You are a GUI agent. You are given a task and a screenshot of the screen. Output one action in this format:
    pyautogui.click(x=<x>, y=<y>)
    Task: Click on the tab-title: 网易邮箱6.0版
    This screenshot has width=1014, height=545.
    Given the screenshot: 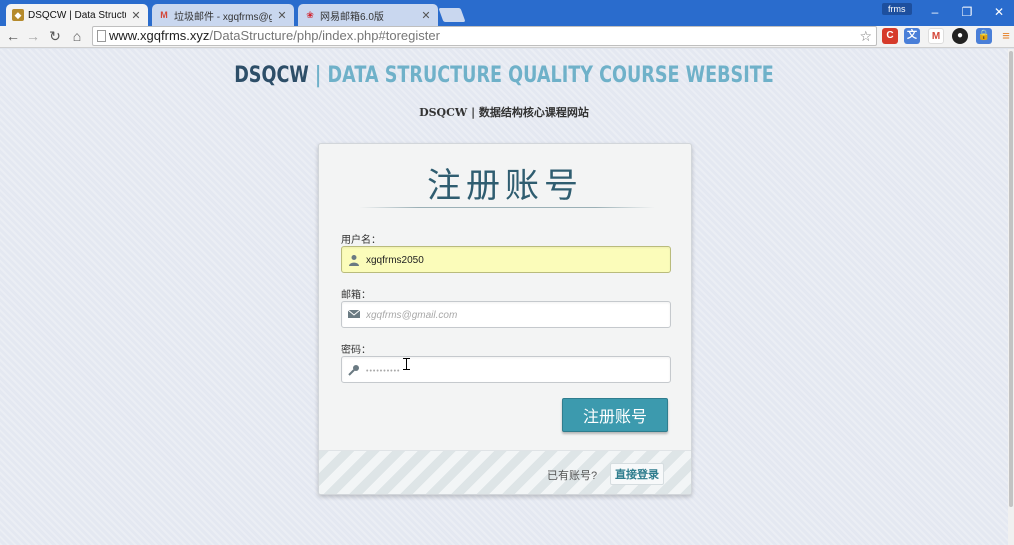 What is the action you would take?
    pyautogui.click(x=352, y=17)
    